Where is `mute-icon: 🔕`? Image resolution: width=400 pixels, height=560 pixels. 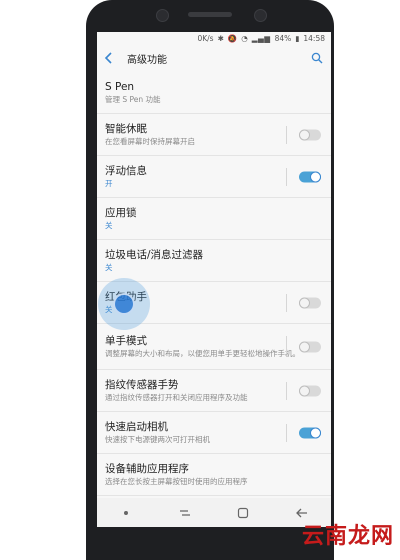 mute-icon: 🔕 is located at coordinates (232, 38).